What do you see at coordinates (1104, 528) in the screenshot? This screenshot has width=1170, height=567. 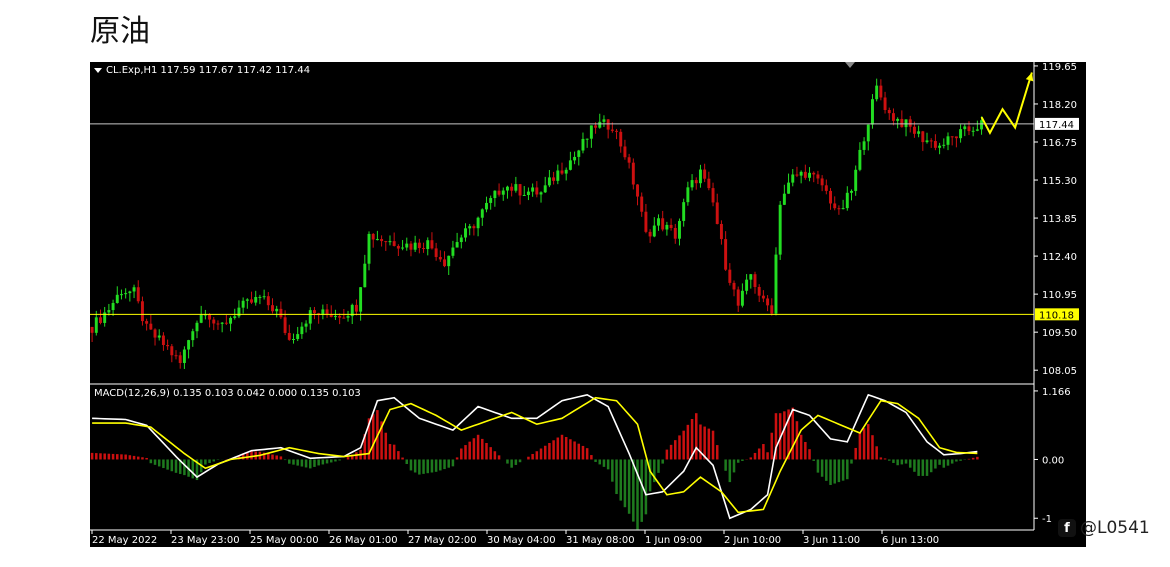 I see `watermark: f @L0541` at bounding box center [1104, 528].